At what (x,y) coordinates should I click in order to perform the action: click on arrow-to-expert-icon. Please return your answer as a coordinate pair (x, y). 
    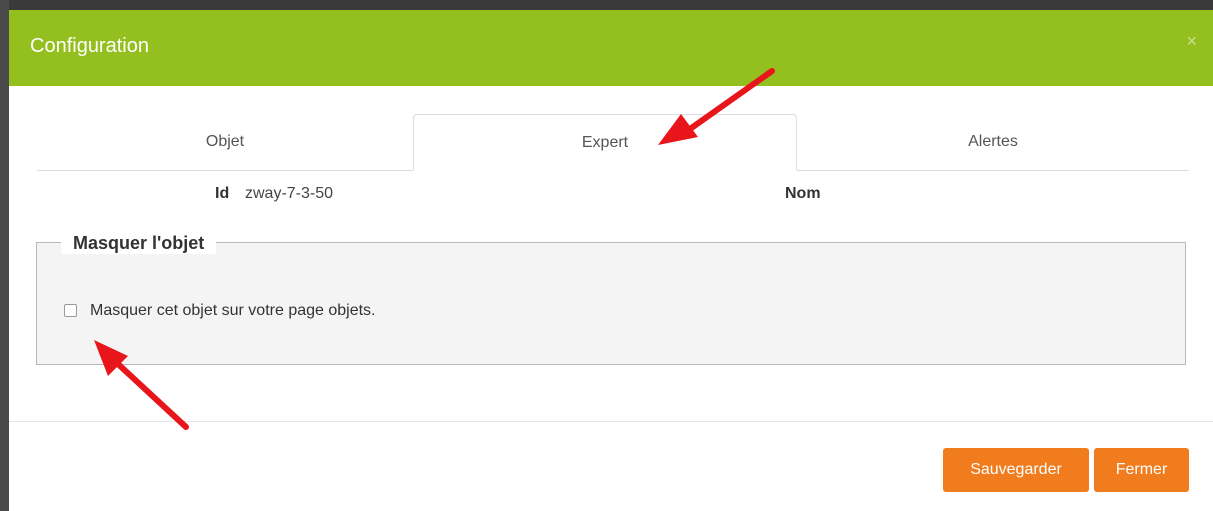
    Looking at the image, I should click on (716, 106).